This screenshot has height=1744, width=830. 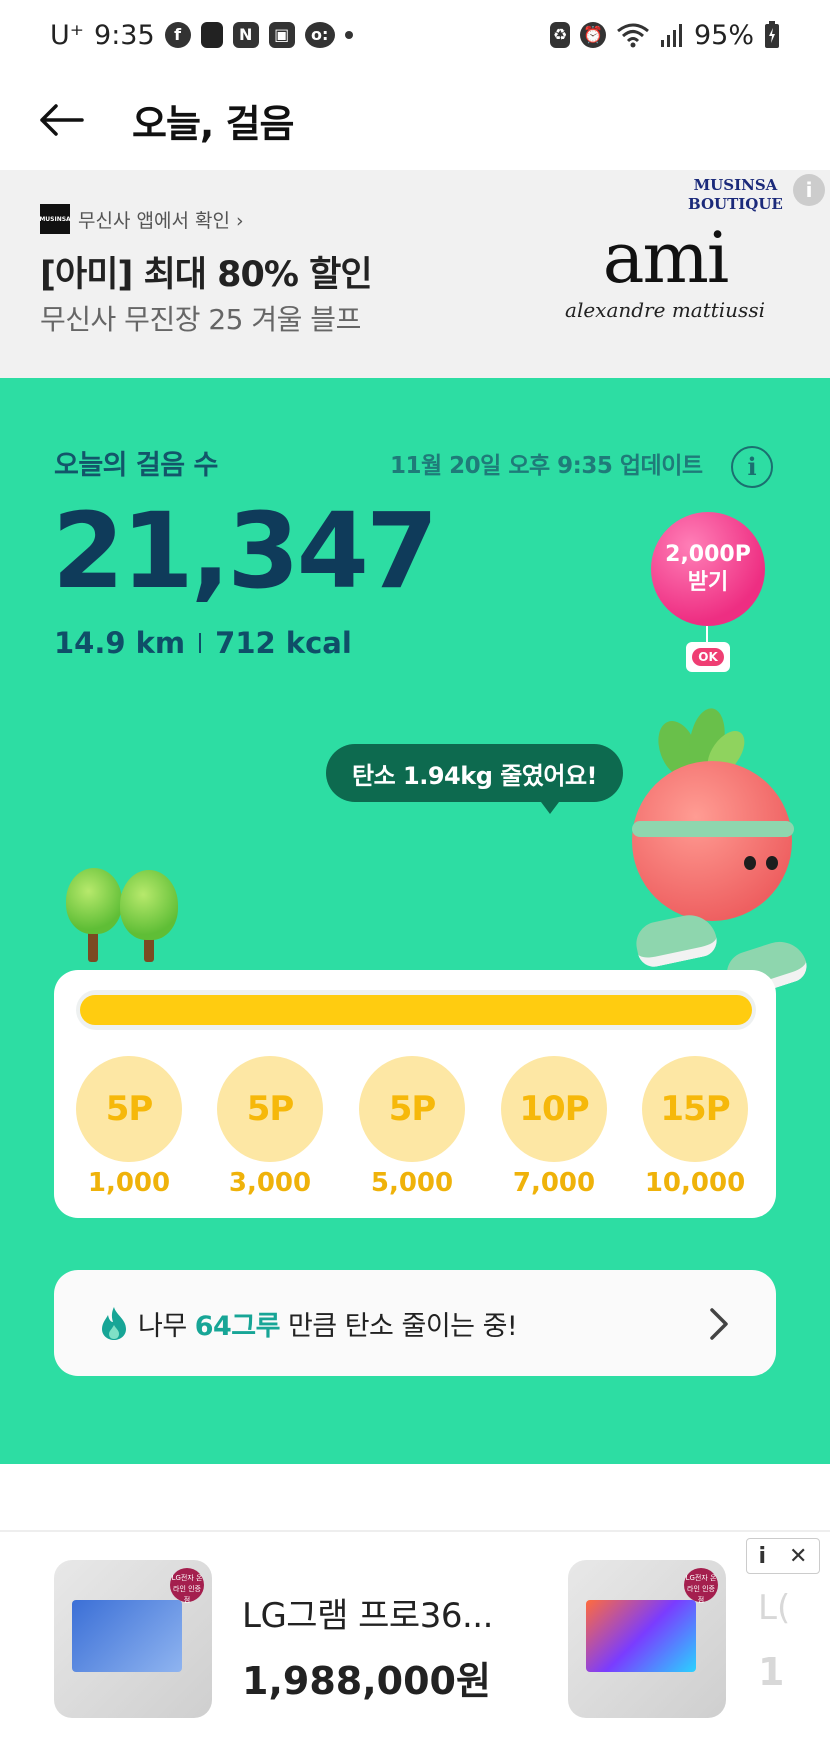 What do you see at coordinates (695, 1109) in the screenshot?
I see `reward-points: 15P` at bounding box center [695, 1109].